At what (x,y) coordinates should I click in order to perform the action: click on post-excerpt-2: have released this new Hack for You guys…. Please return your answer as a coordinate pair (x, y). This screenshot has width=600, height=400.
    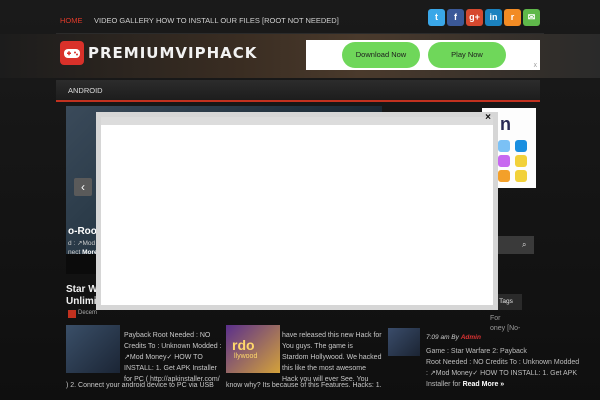
    Looking at the image, I should click on (332, 357).